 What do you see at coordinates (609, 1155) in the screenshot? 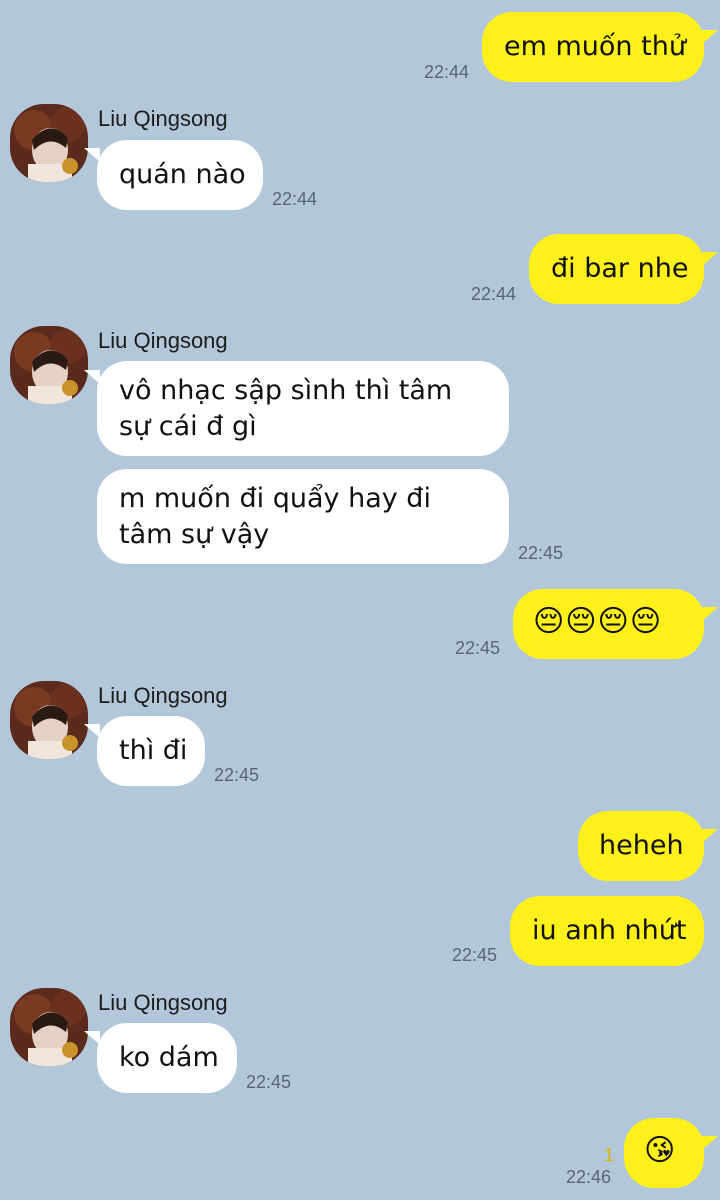
I see `unread-count: 1` at bounding box center [609, 1155].